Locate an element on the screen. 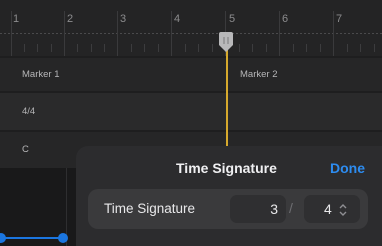 The width and height of the screenshot is (382, 246). bar-number: 1 is located at coordinates (16, 19).